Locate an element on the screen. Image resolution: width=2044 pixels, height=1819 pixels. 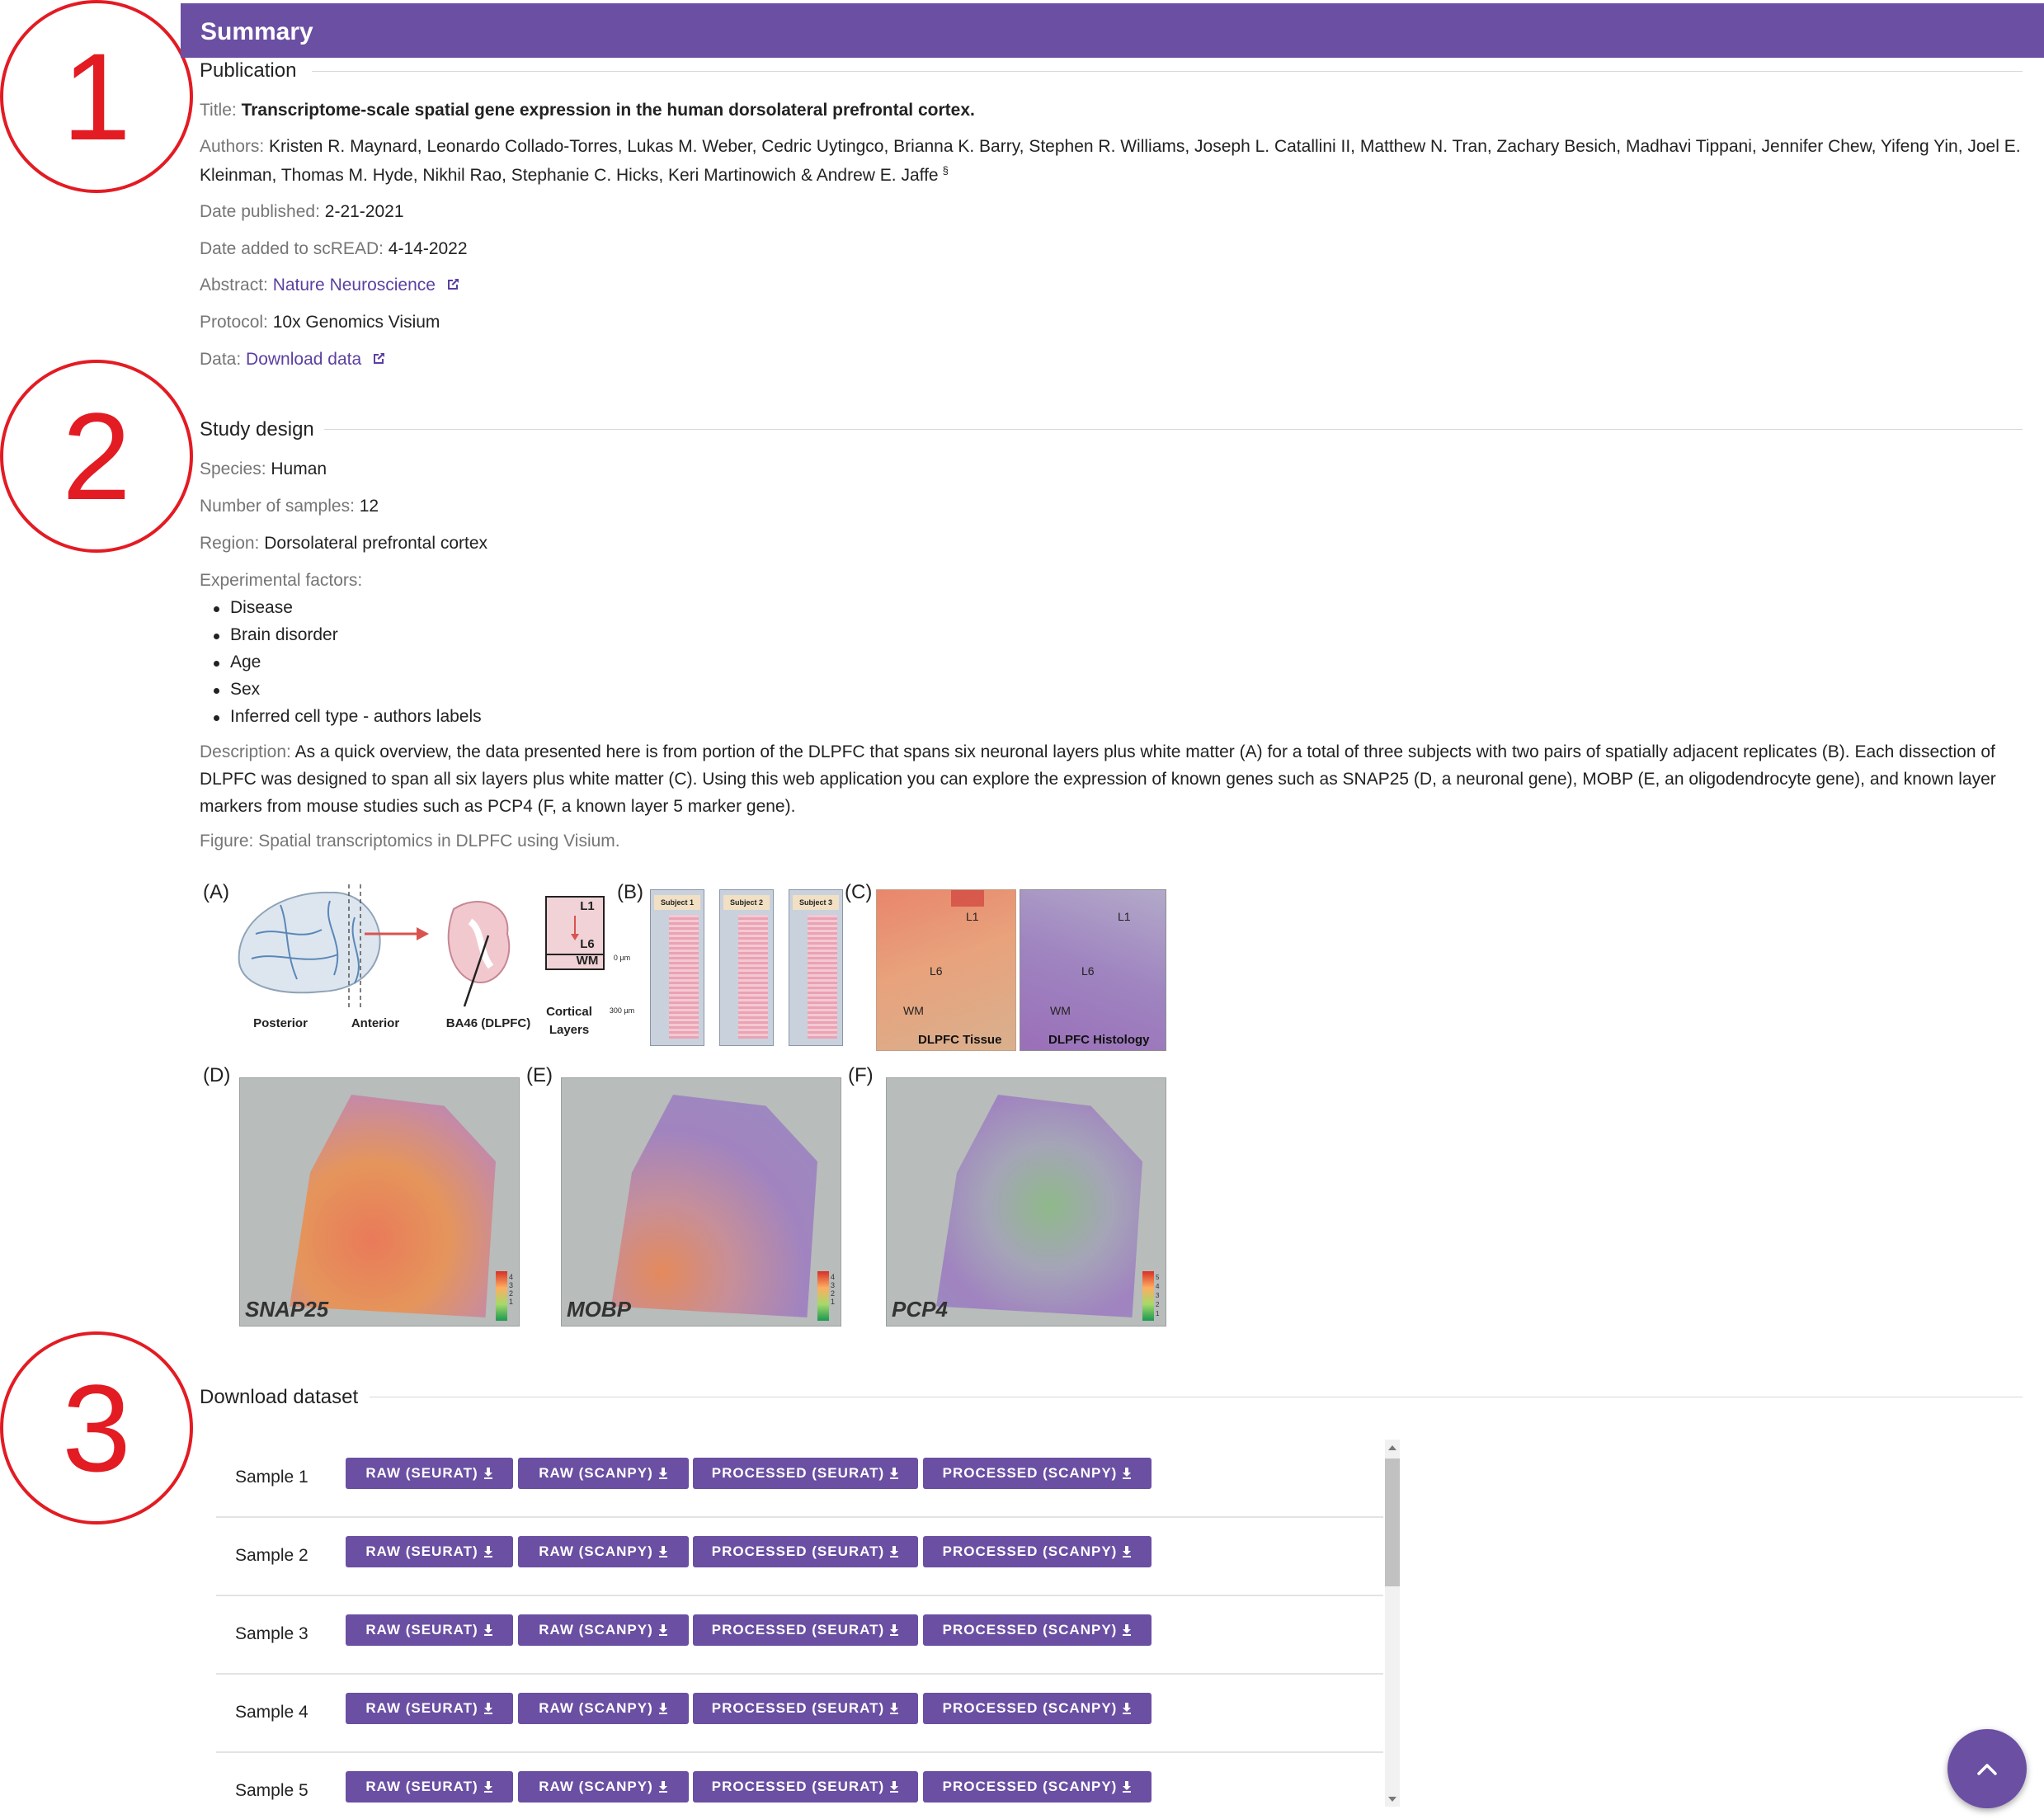
tissue-caption: DLPFC Tissue is located at coordinates (960, 1040).